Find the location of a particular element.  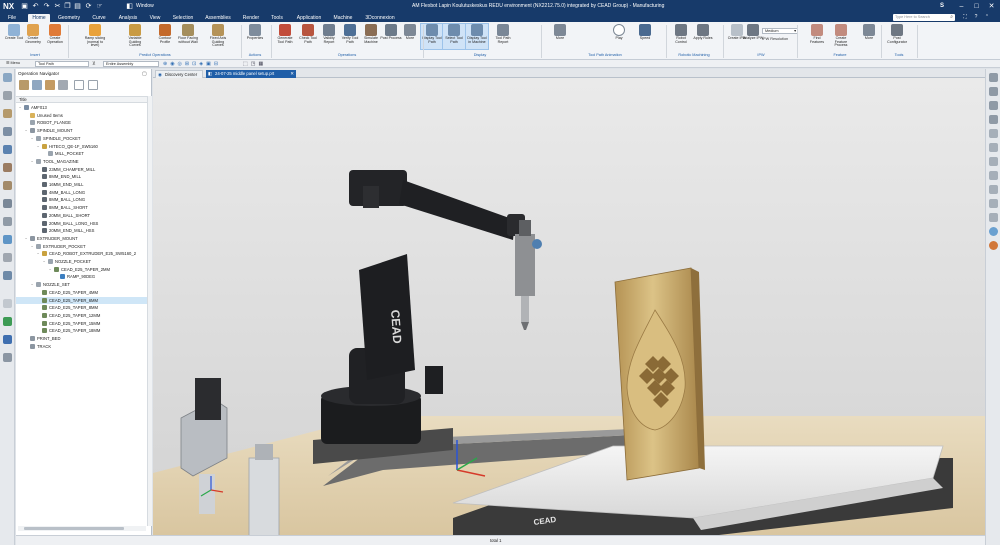

part-navigator-icon is located at coordinates (7, 95).